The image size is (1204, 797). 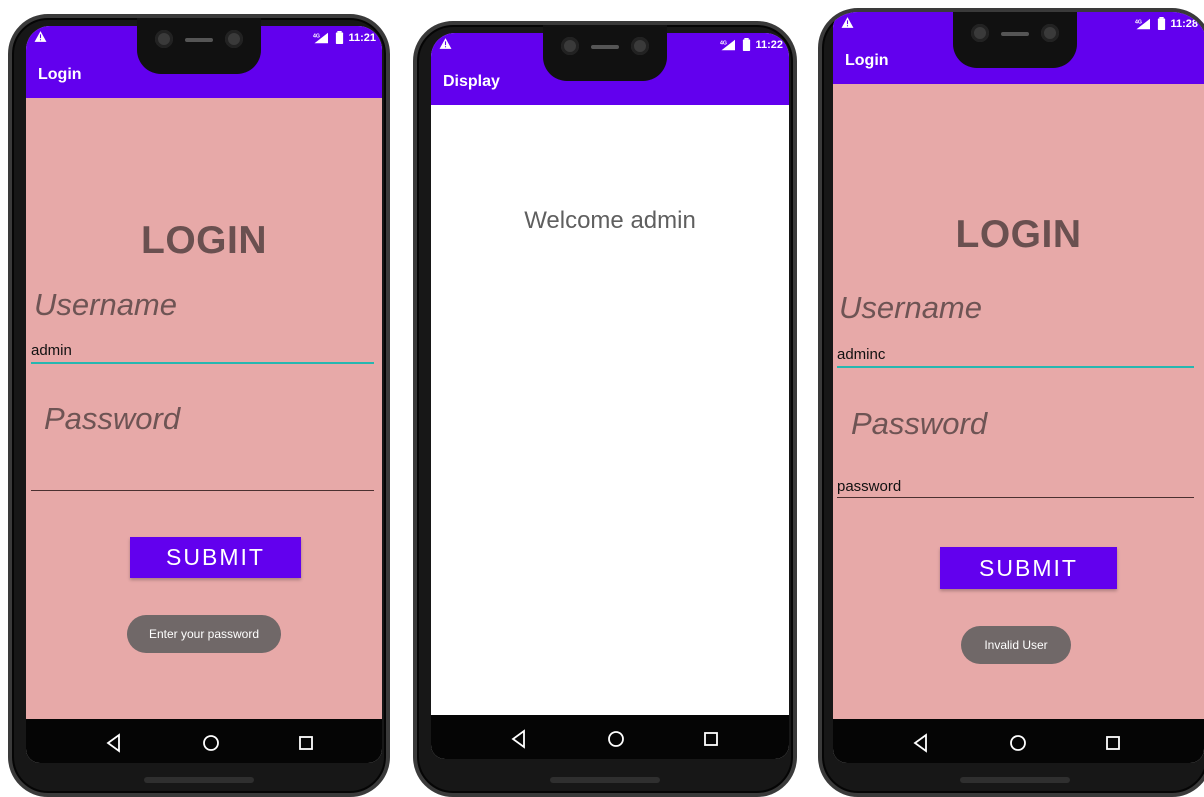 I want to click on status-time: 11:22, so click(x=769, y=44).